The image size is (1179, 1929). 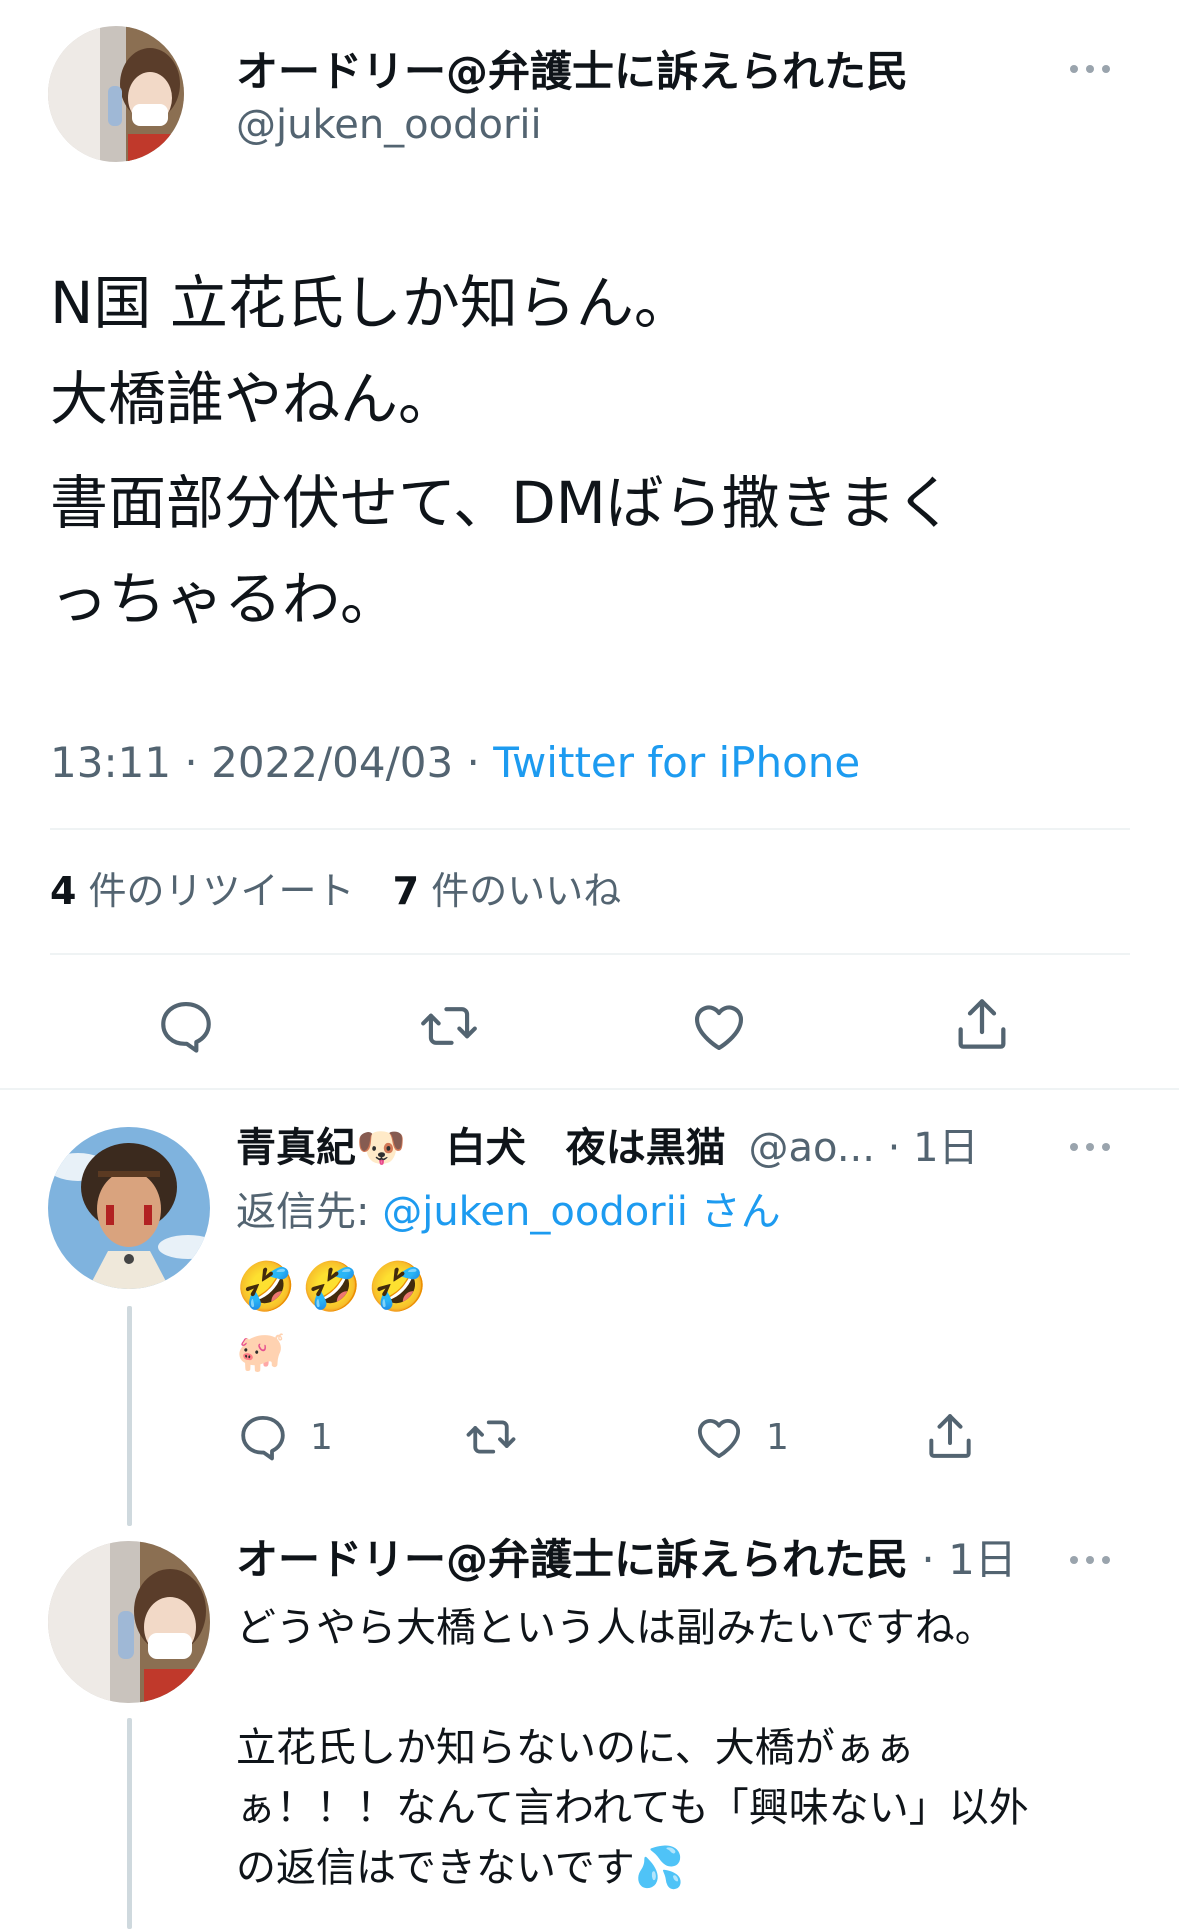 I want to click on reply-2-header: オードリー@弁護士に訴えられた民 · 1日, so click(x=626, y=1559).